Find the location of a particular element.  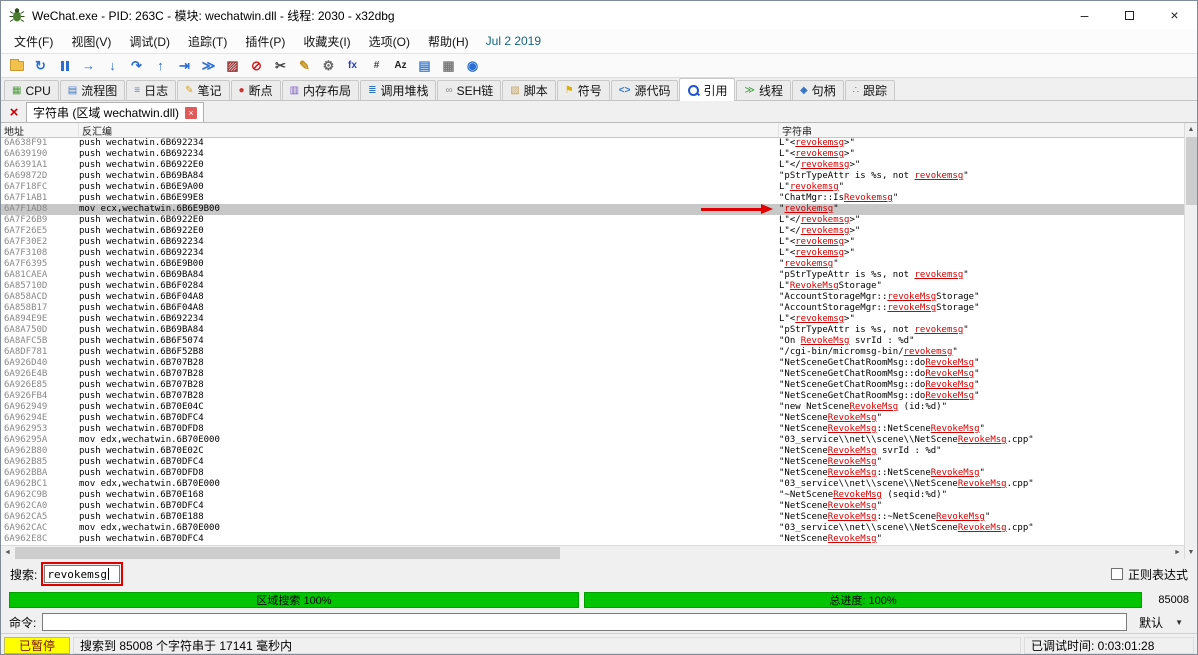

tab-cpu: ▦ CPU is located at coordinates (31, 90).